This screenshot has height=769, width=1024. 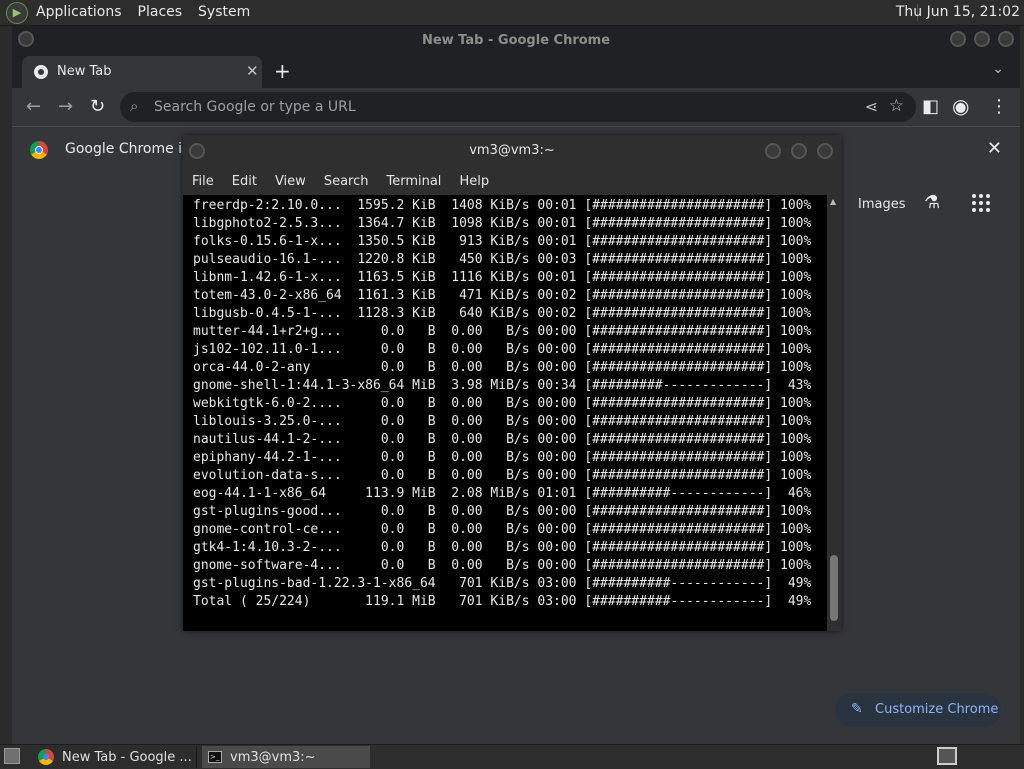 What do you see at coordinates (12, 756) in the screenshot?
I see `show-desktop-icon` at bounding box center [12, 756].